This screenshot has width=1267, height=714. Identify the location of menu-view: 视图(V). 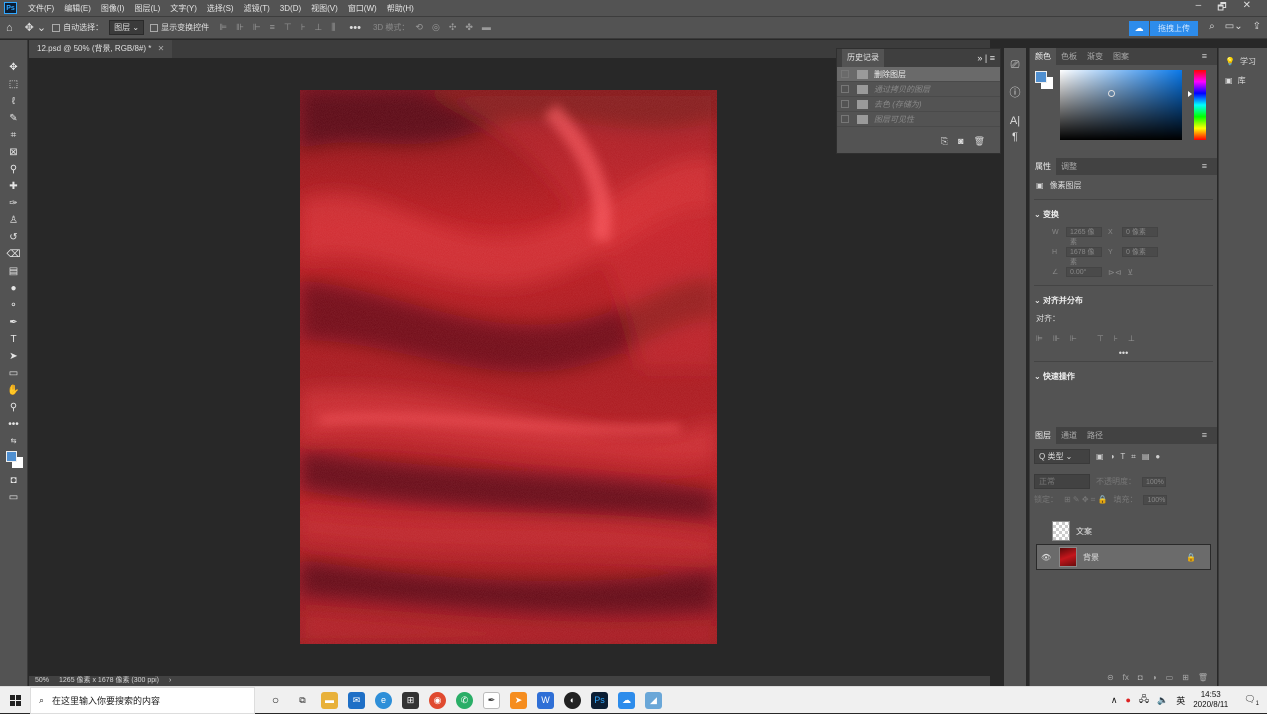
(324, 8).